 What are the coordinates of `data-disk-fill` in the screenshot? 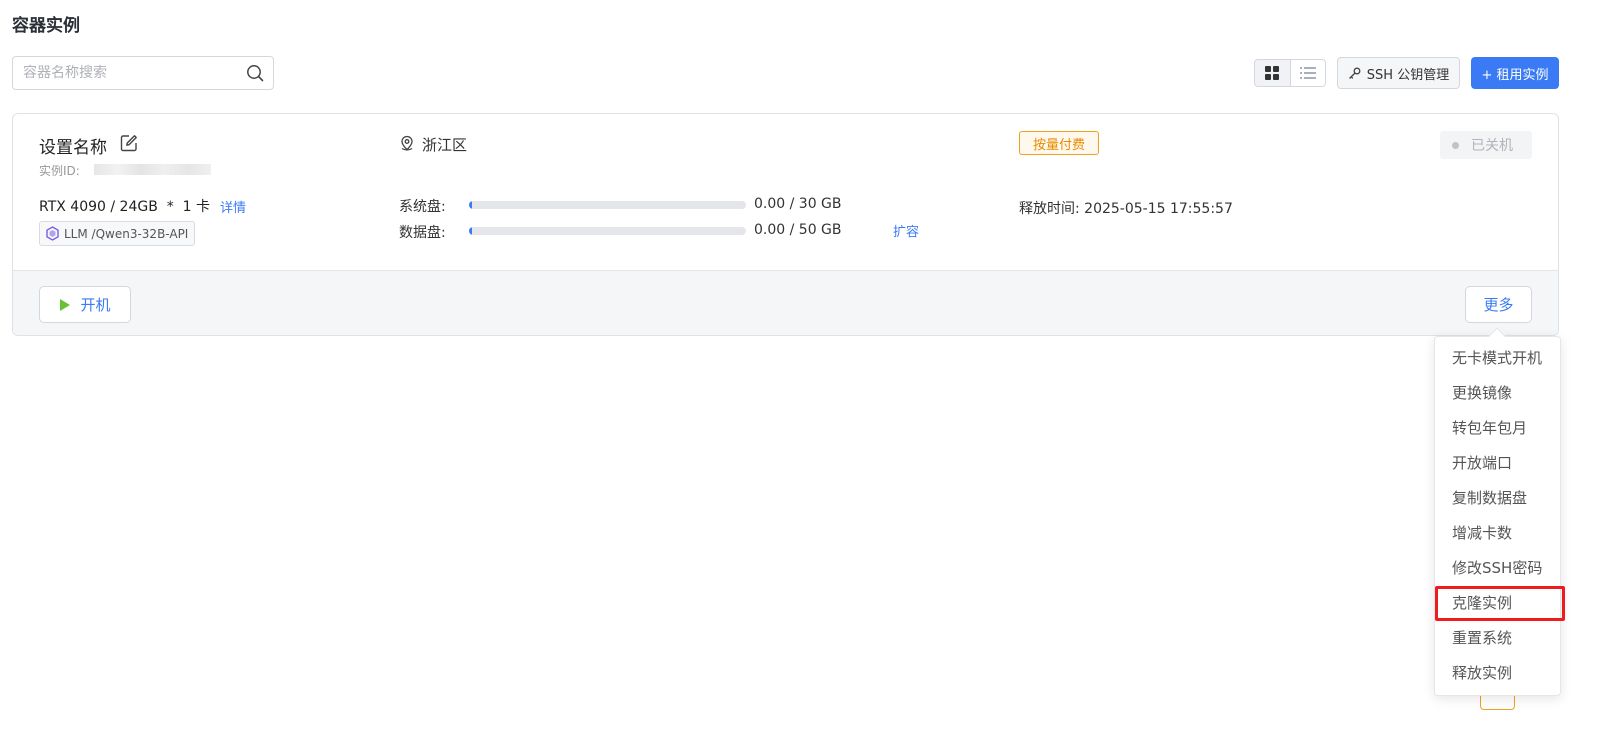 It's located at (470, 231).